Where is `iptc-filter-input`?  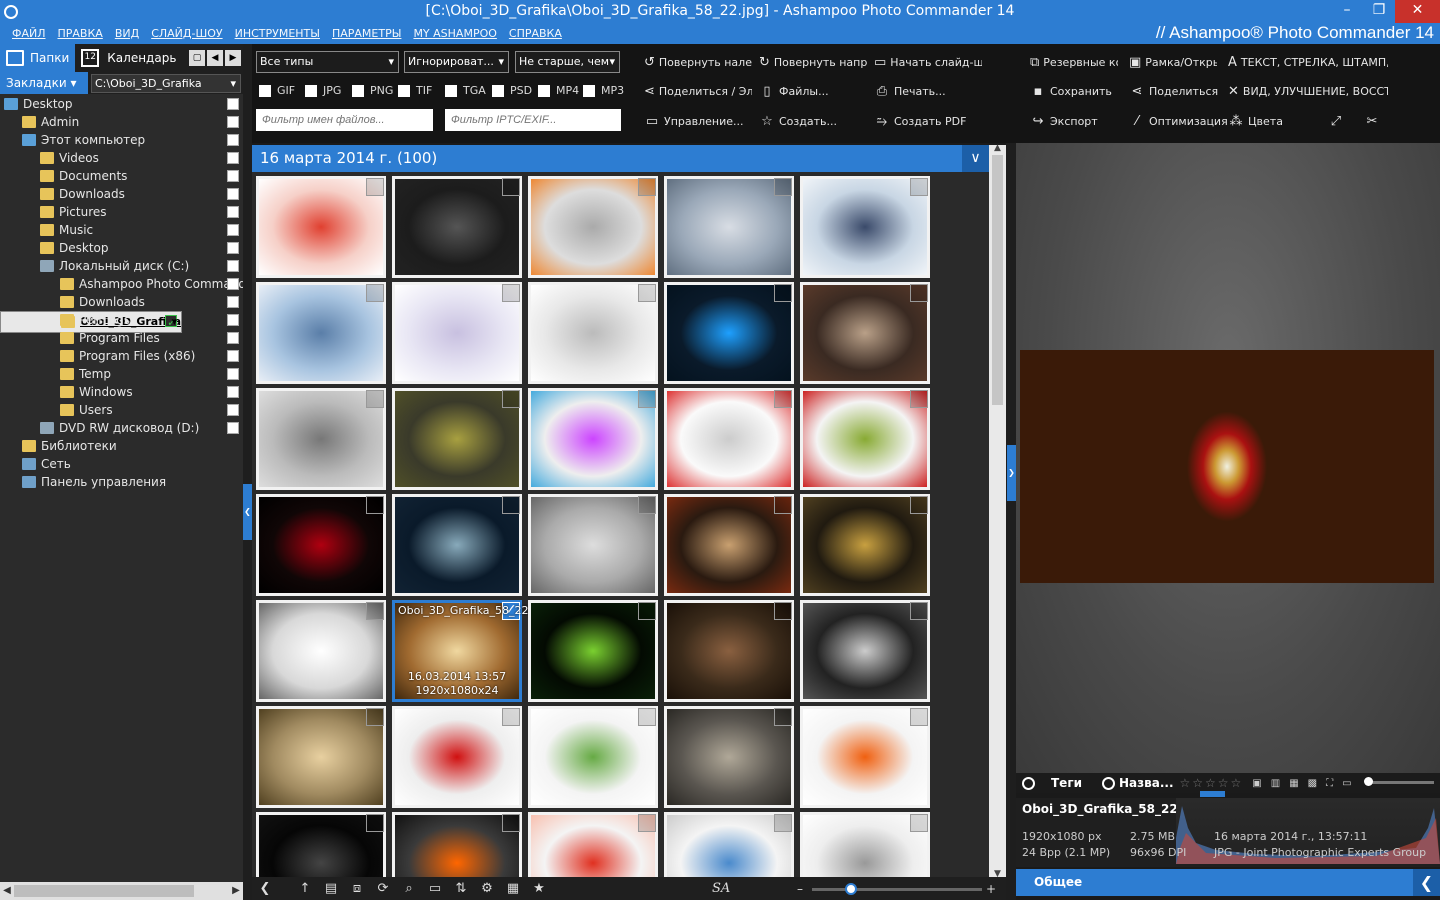 iptc-filter-input is located at coordinates (533, 120).